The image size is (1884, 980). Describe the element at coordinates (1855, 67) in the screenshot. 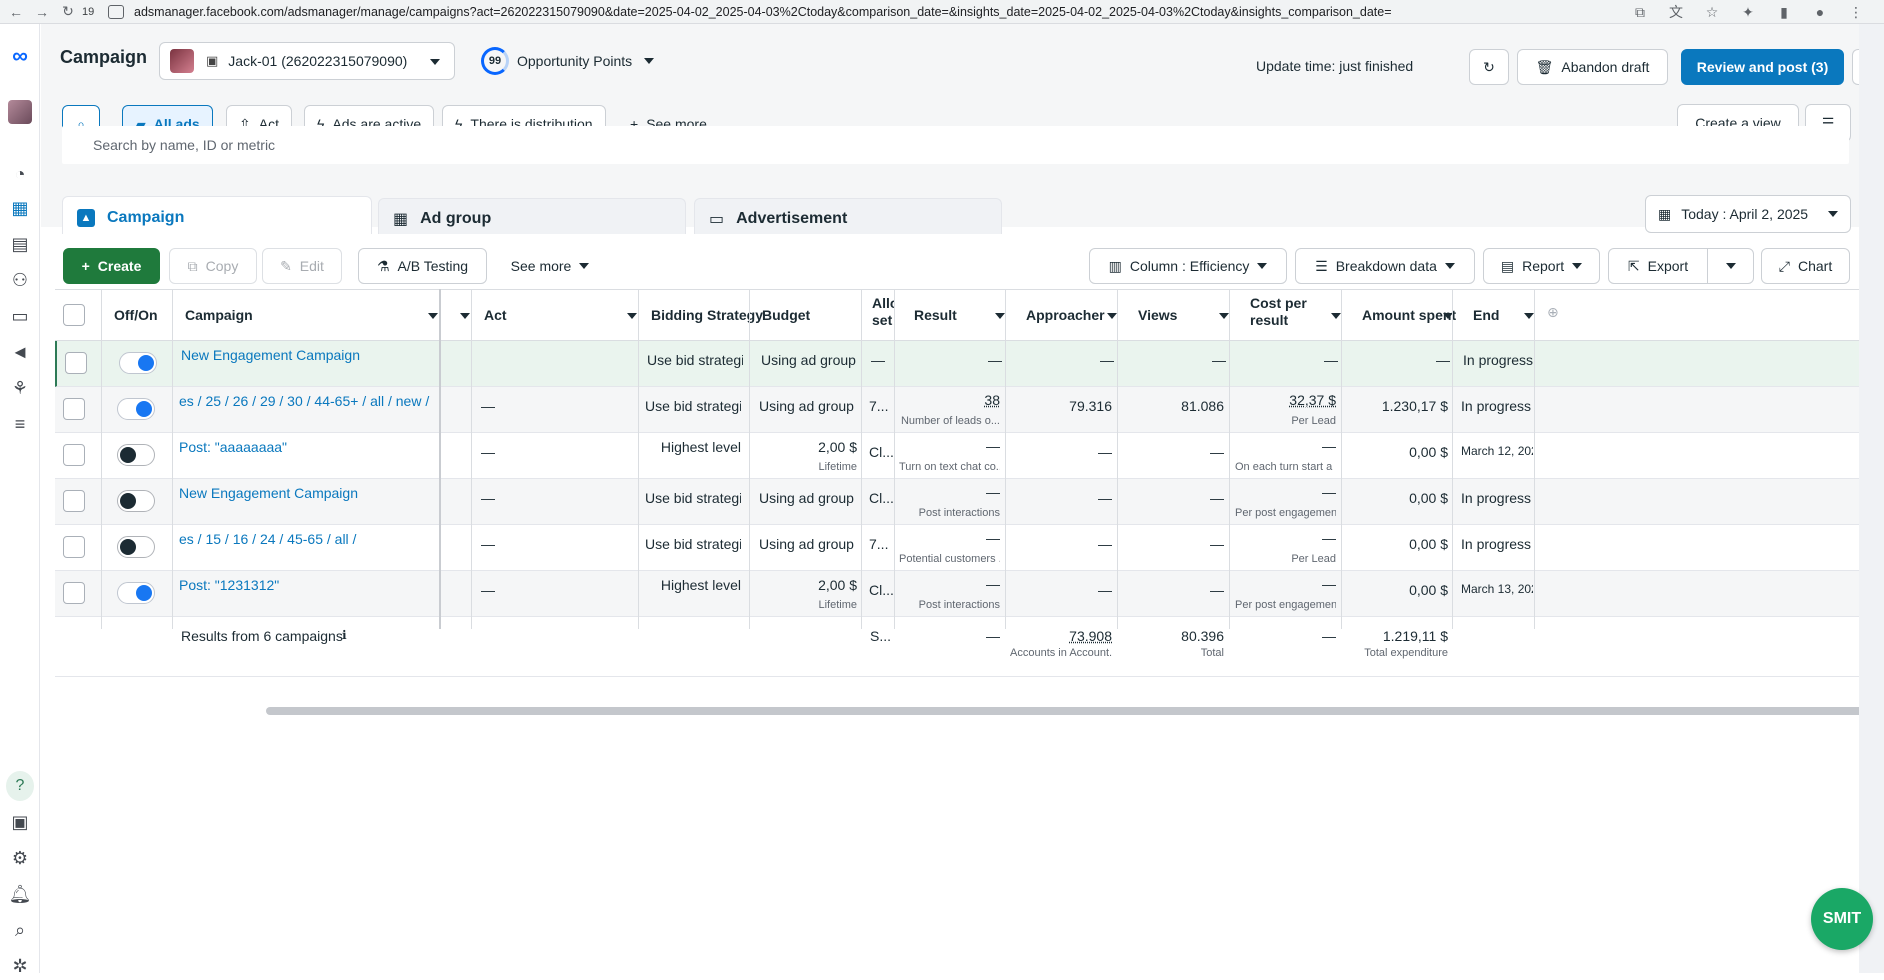

I see `more-options-button` at that location.